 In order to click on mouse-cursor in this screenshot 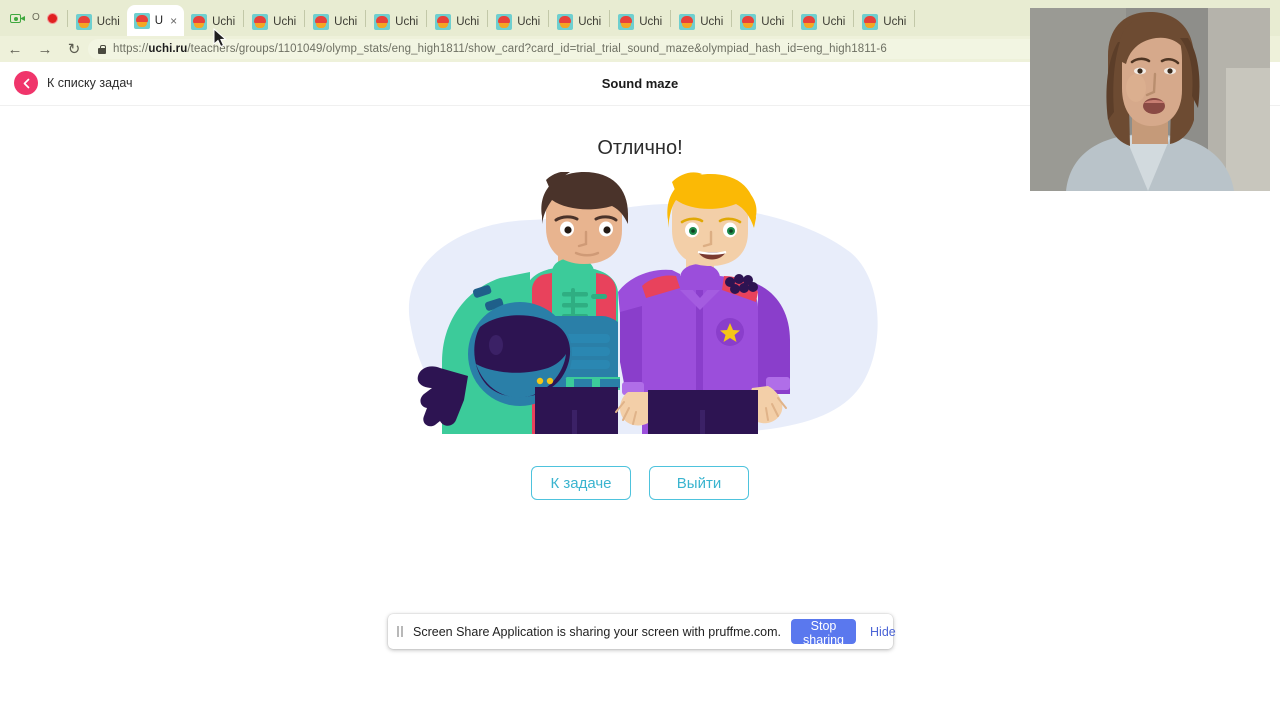, I will do `click(220, 38)`.